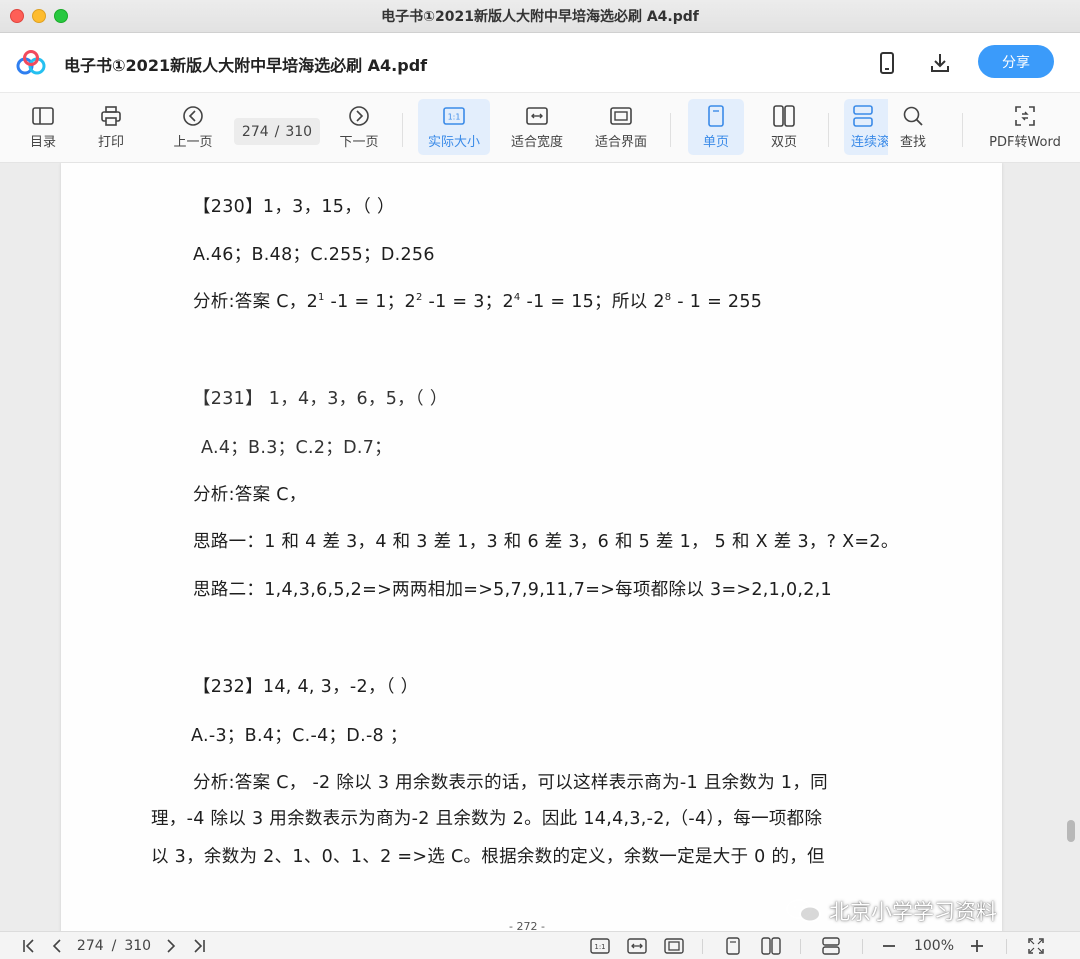  I want to click on pdf-to-word-button: PDF转Word, so click(1025, 127).